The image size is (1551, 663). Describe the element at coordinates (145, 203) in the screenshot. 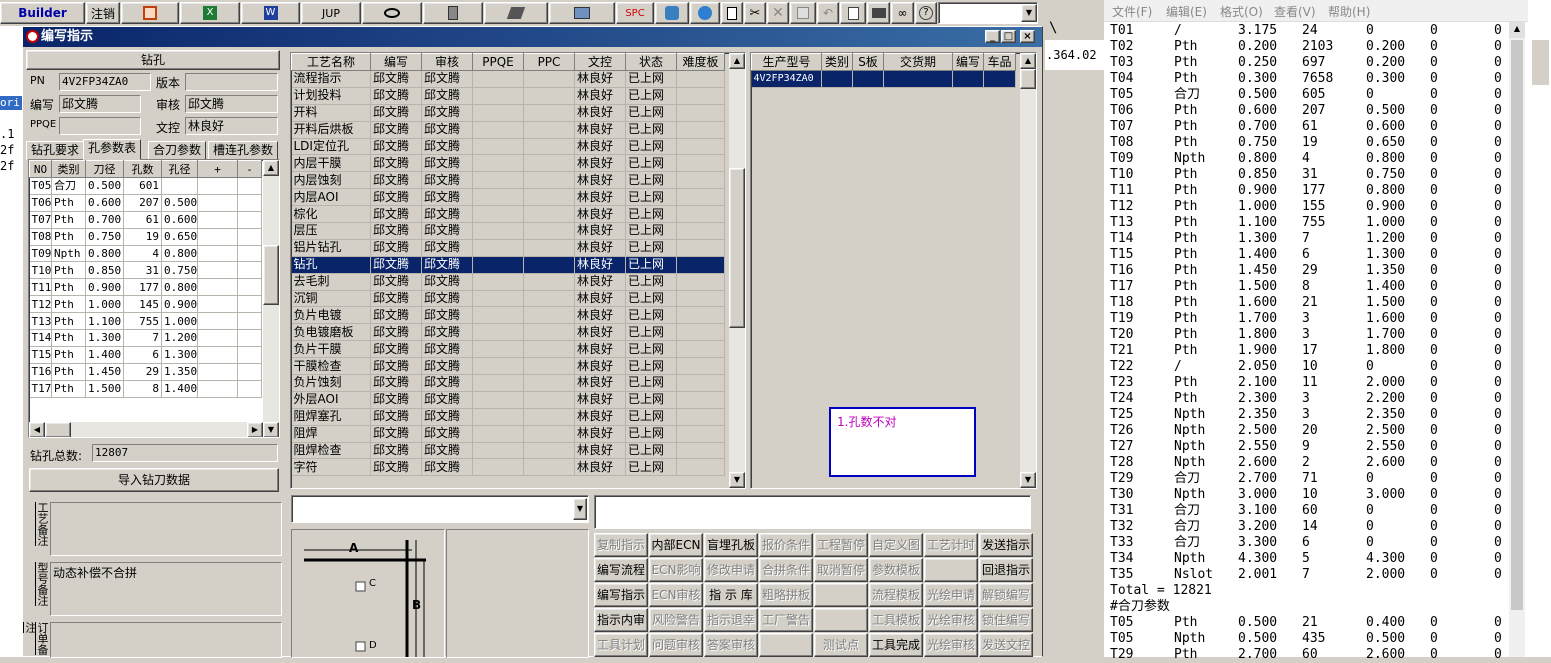

I see `table-row: T06 Pth 0.600 207 0.500` at that location.